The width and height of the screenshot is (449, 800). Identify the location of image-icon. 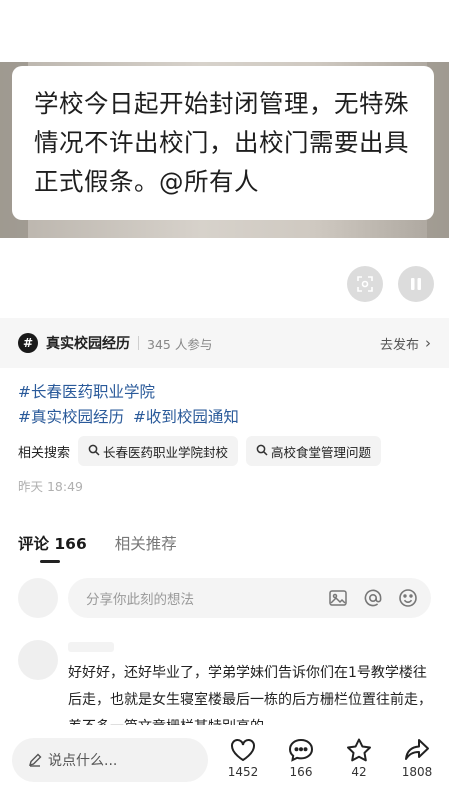
(338, 598).